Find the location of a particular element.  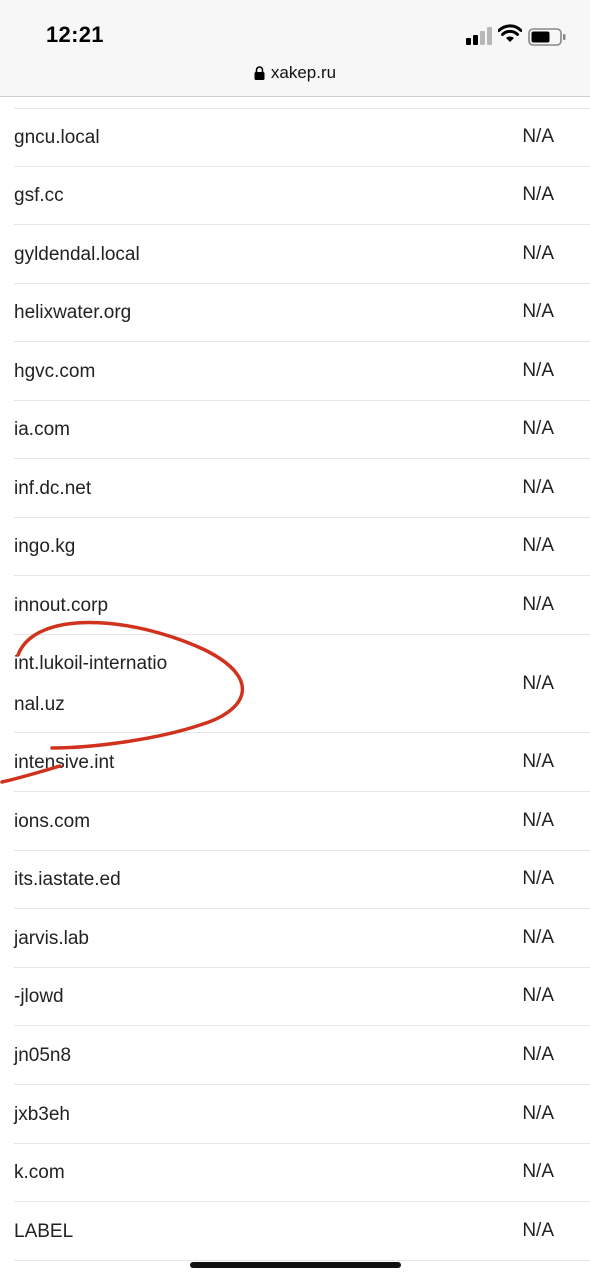

domain-cell: hgvc.com is located at coordinates (55, 371).